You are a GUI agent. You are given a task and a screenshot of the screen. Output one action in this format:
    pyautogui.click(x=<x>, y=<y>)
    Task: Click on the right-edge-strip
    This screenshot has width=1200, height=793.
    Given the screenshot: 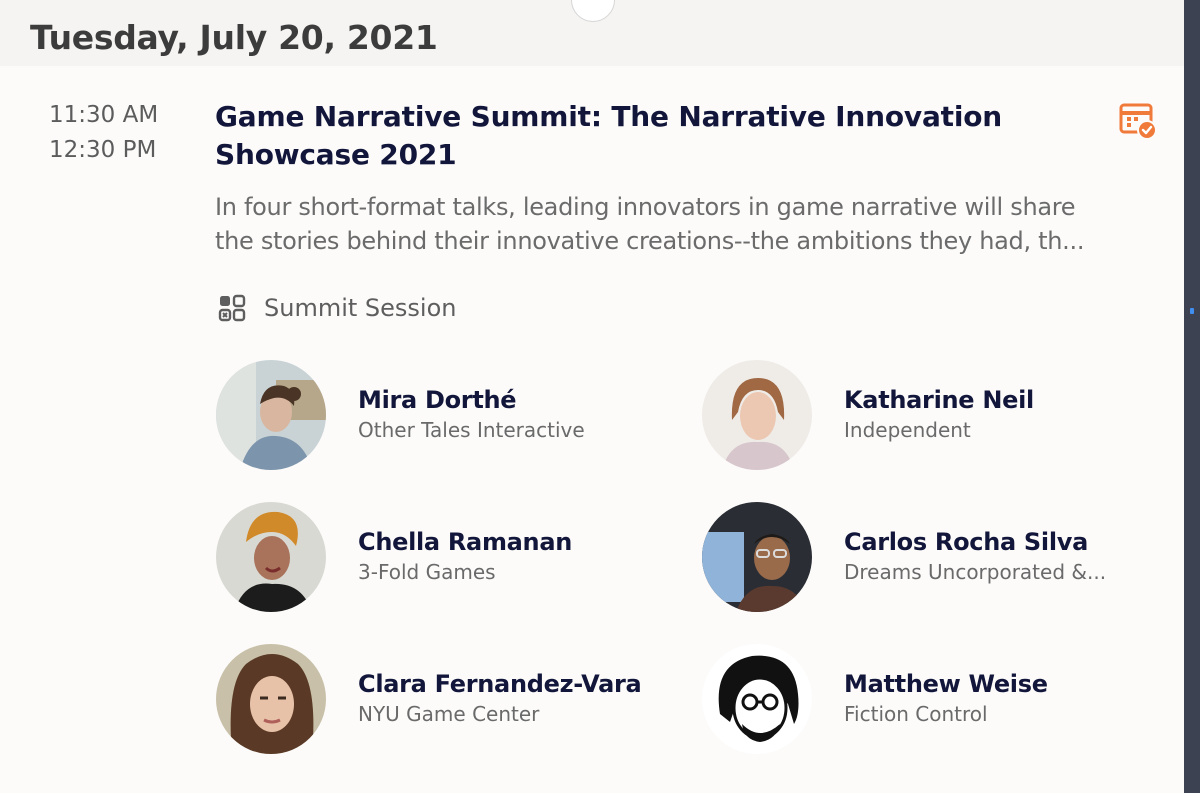 What is the action you would take?
    pyautogui.click(x=1192, y=396)
    